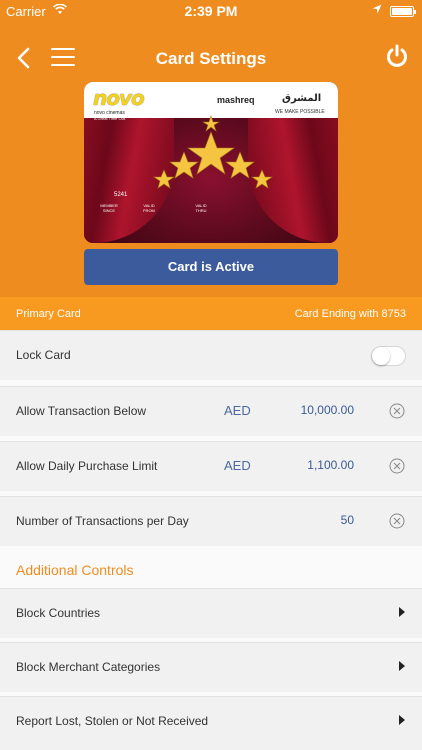 Image resolution: width=422 pixels, height=750 pixels. I want to click on card-number-fragment: 5241, so click(121, 195).